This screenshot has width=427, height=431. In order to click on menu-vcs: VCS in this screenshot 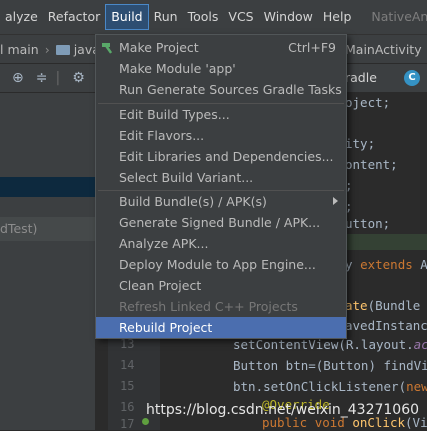, I will do `click(240, 17)`.